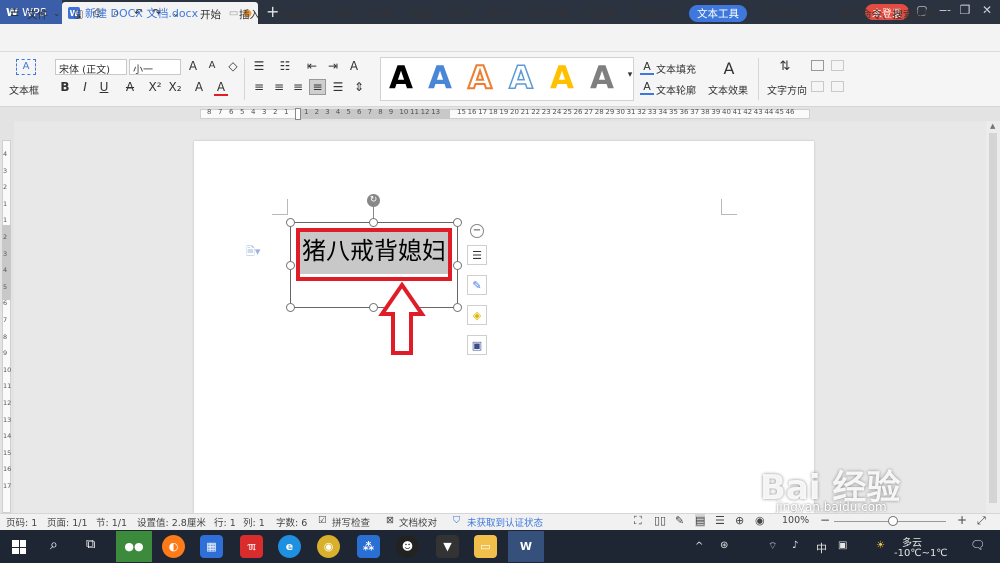 The image size is (1000, 563). What do you see at coordinates (992, 126) in the screenshot?
I see `scroll-up-icon: ▲` at bounding box center [992, 126].